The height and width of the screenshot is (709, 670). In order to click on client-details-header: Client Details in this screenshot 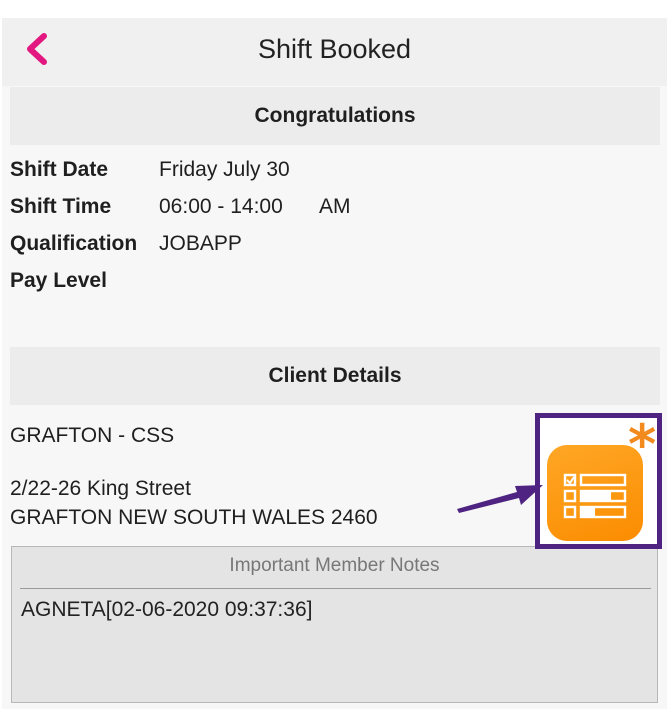, I will do `click(335, 376)`.